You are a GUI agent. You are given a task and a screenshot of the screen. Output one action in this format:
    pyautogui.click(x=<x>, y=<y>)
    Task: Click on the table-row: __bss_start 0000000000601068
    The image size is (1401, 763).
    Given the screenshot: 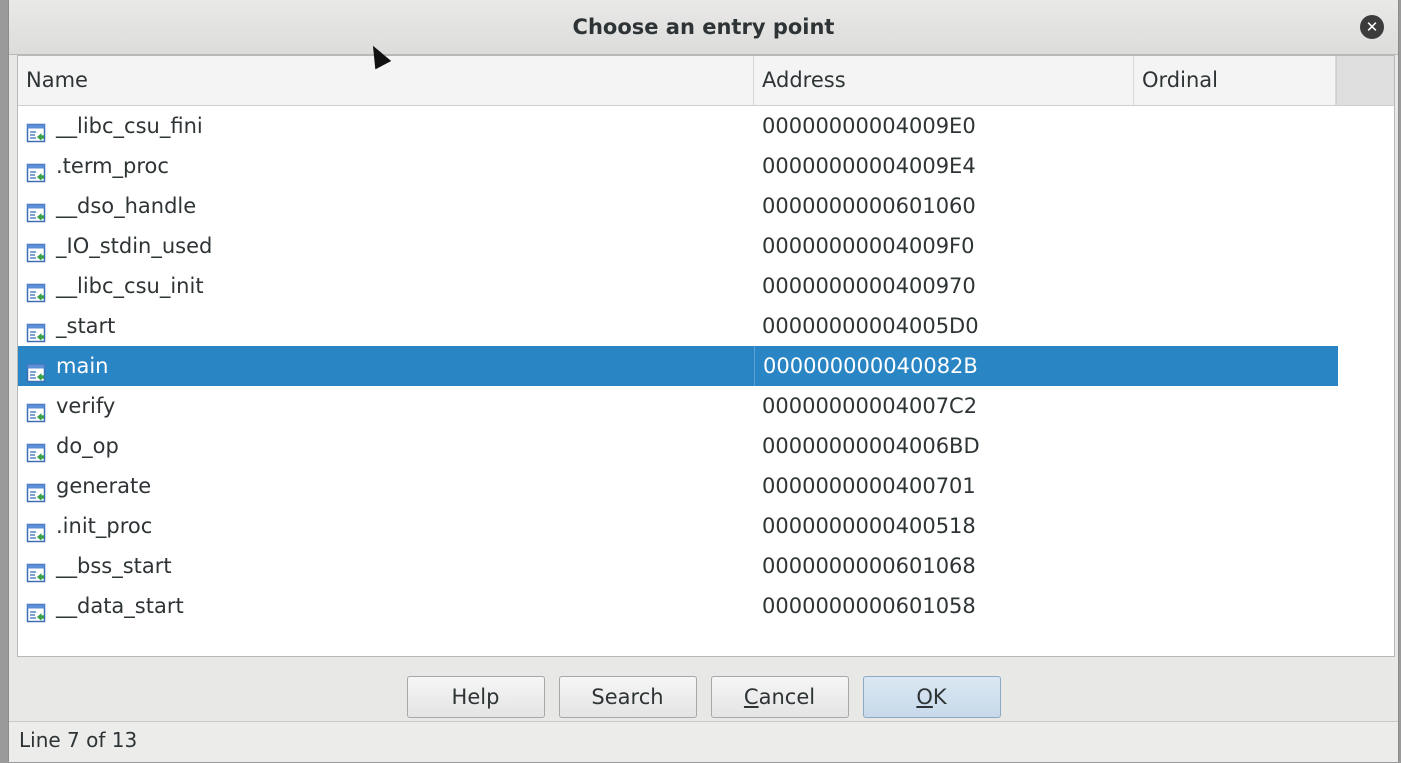 What is the action you would take?
    pyautogui.click(x=678, y=566)
    